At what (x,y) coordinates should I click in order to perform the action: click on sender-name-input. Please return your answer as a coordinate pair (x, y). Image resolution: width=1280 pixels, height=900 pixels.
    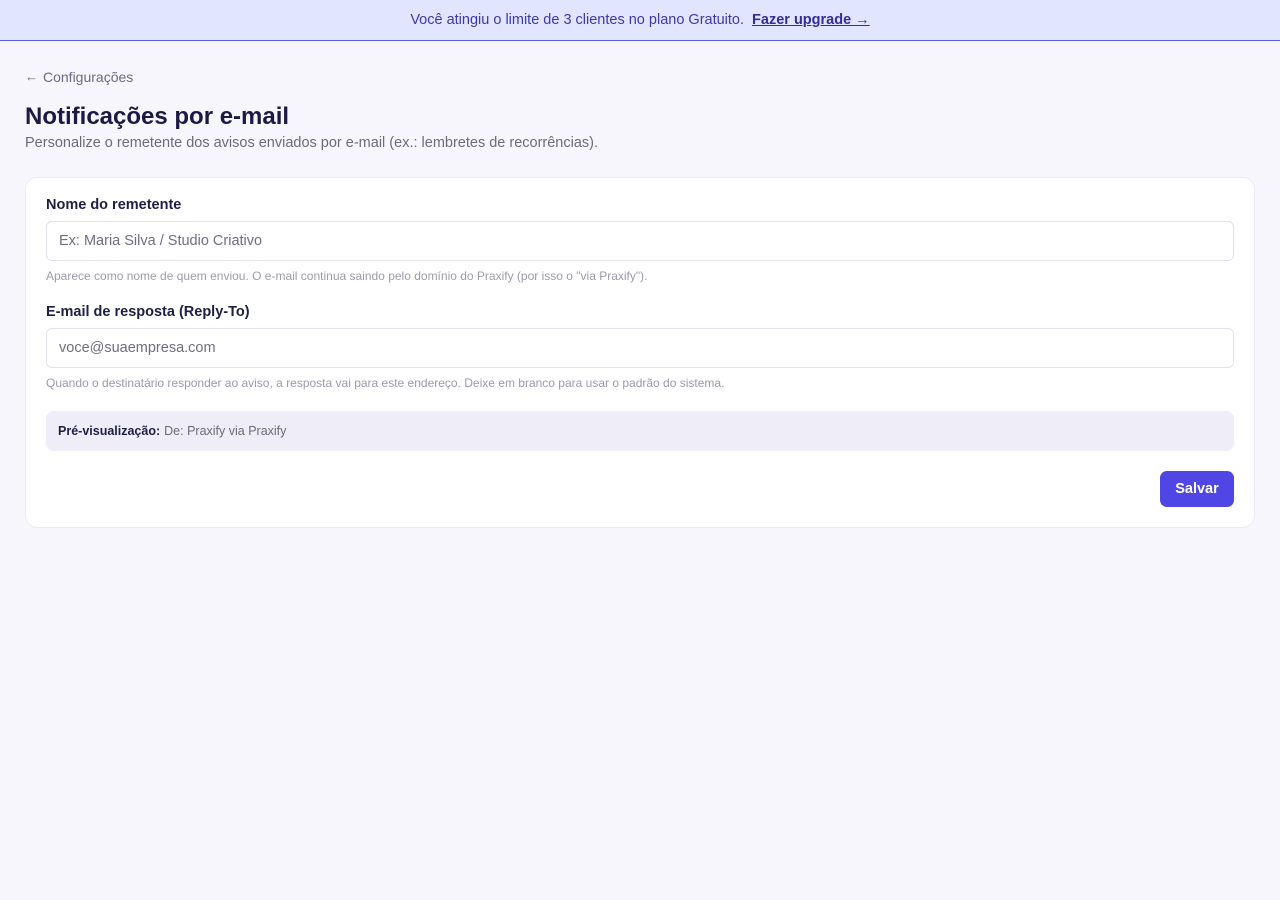
    Looking at the image, I should click on (640, 241).